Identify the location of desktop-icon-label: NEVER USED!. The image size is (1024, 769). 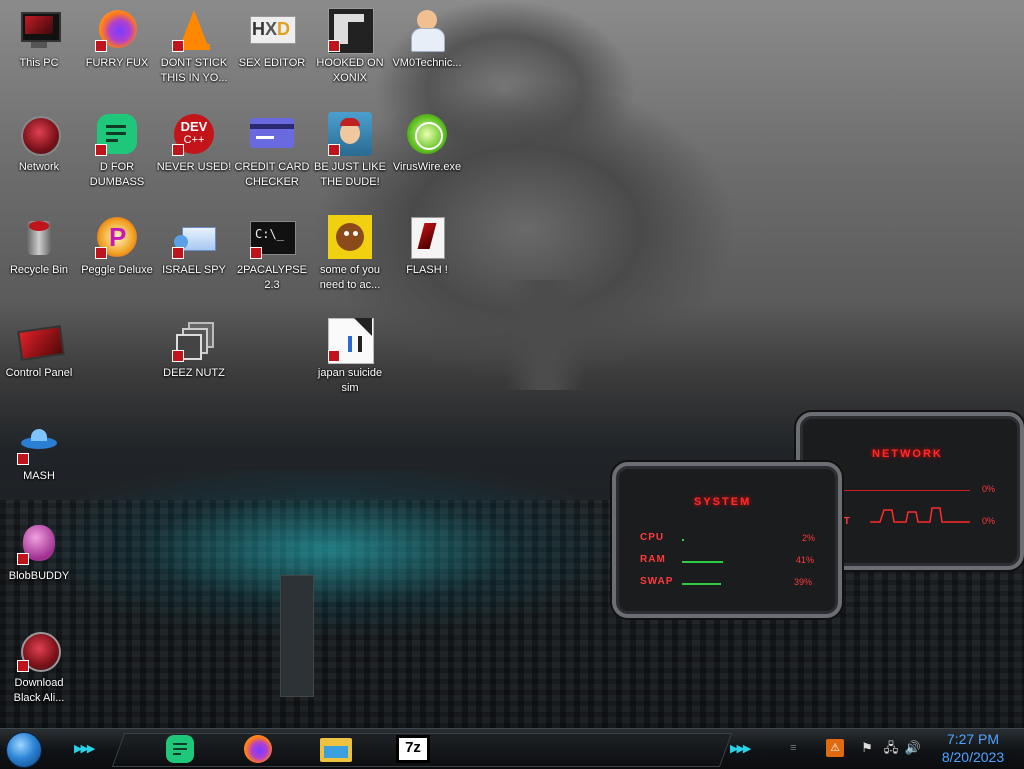
(194, 167).